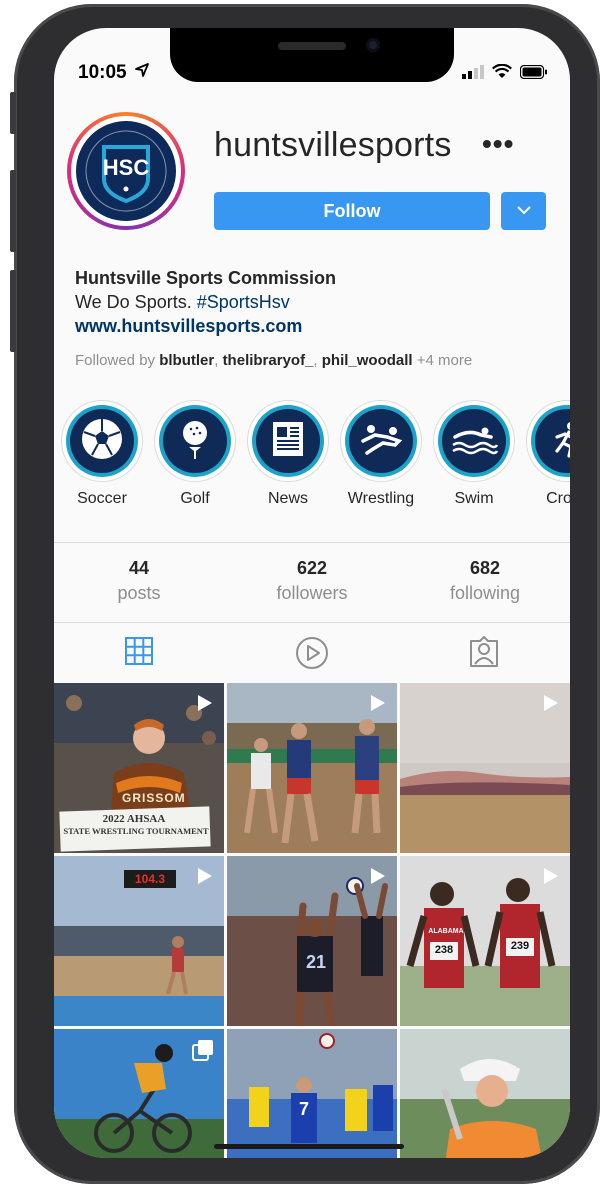 This screenshot has width=612, height=1188. What do you see at coordinates (195, 441) in the screenshot?
I see `golf-ball-icon` at bounding box center [195, 441].